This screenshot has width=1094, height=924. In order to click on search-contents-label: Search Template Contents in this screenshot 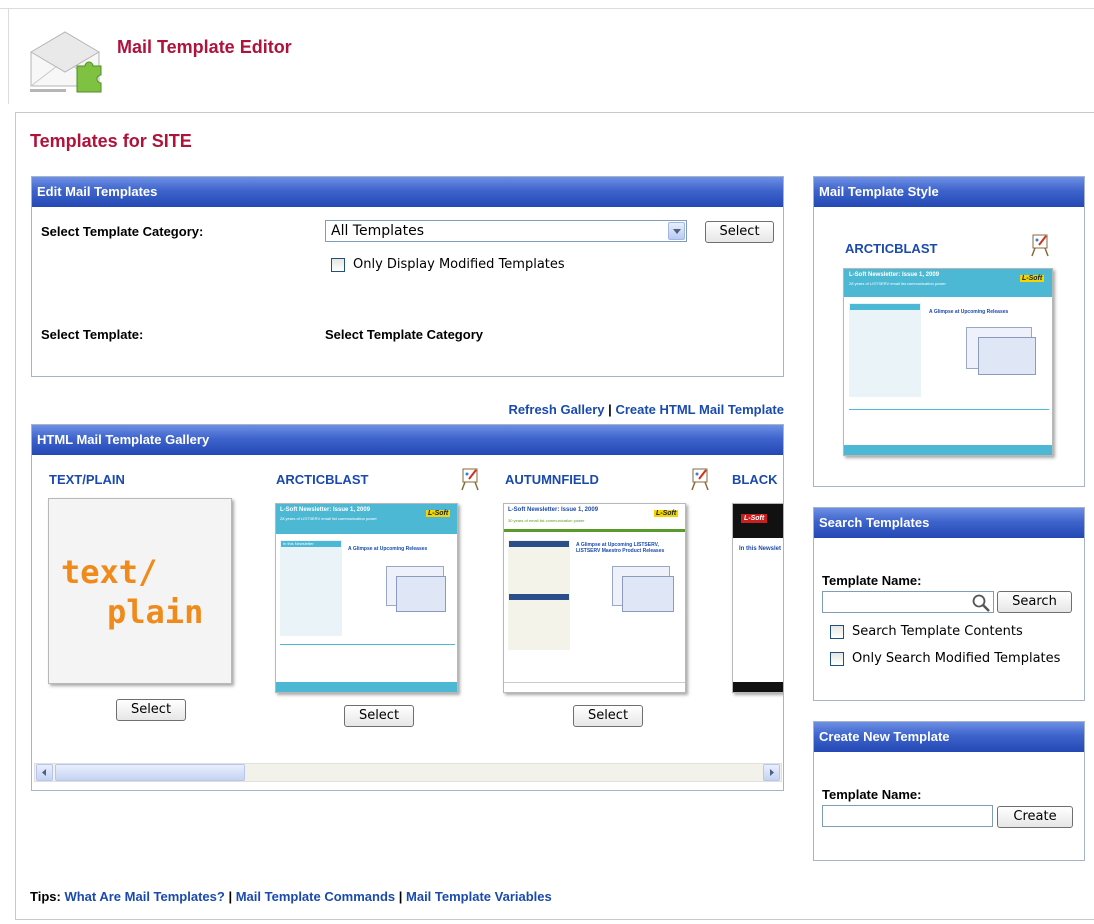, I will do `click(937, 631)`.